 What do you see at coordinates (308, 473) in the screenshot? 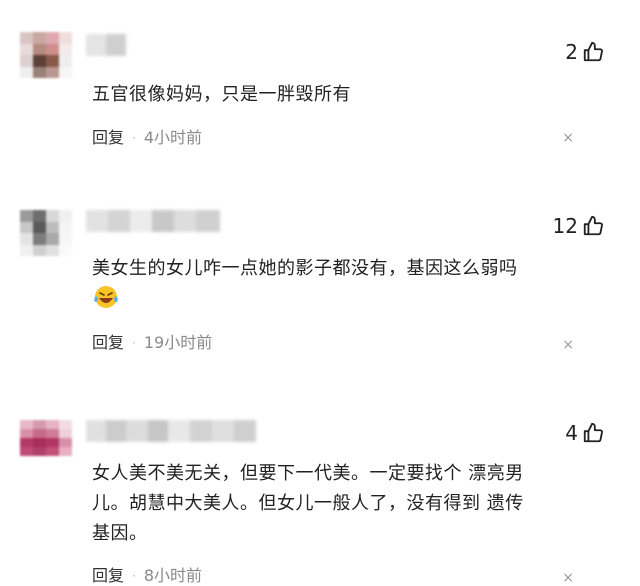
I see `comment-text-line: 女人美不美无关，但要下一代美。一定要找个 漂亮男` at bounding box center [308, 473].